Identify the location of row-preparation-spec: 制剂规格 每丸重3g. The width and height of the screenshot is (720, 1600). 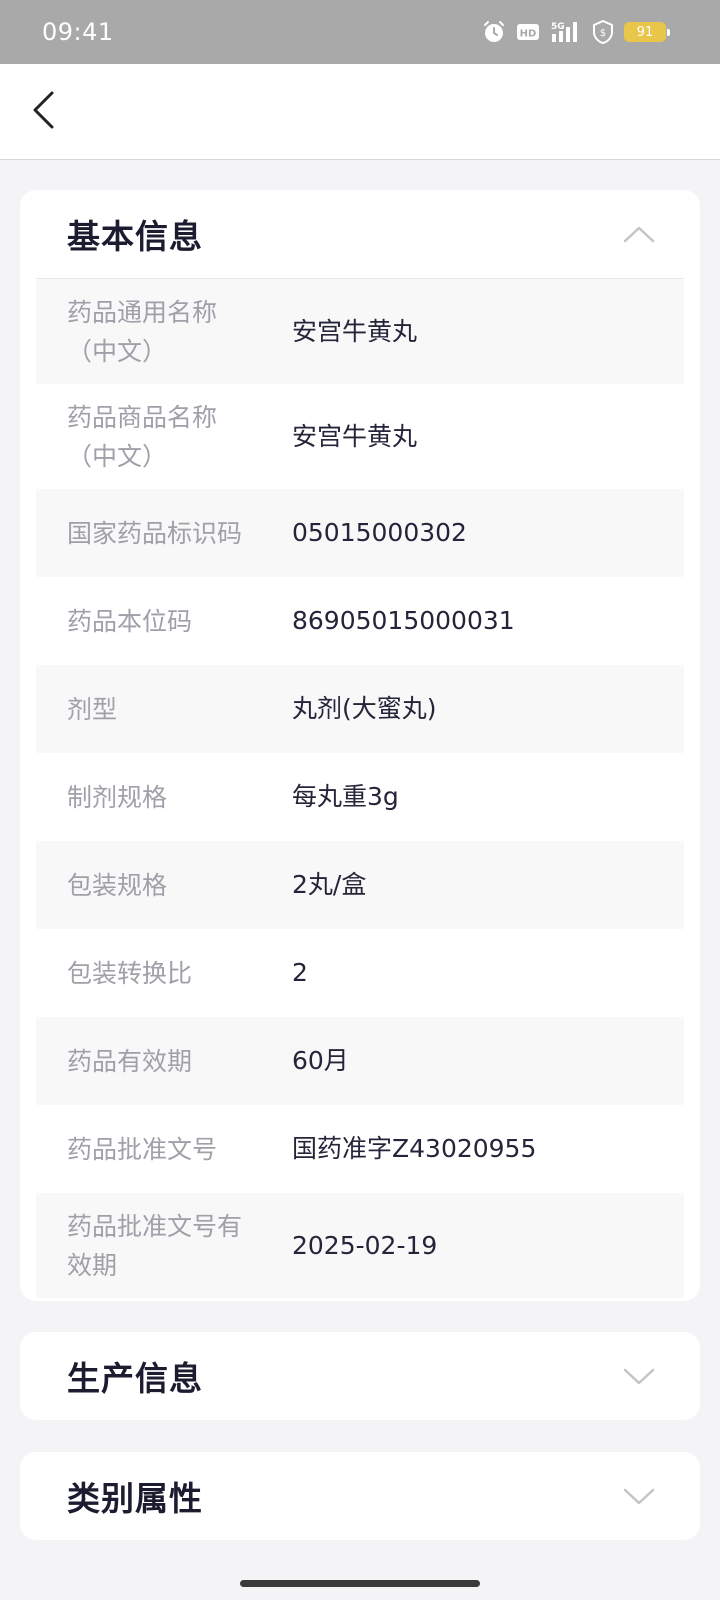
(360, 797).